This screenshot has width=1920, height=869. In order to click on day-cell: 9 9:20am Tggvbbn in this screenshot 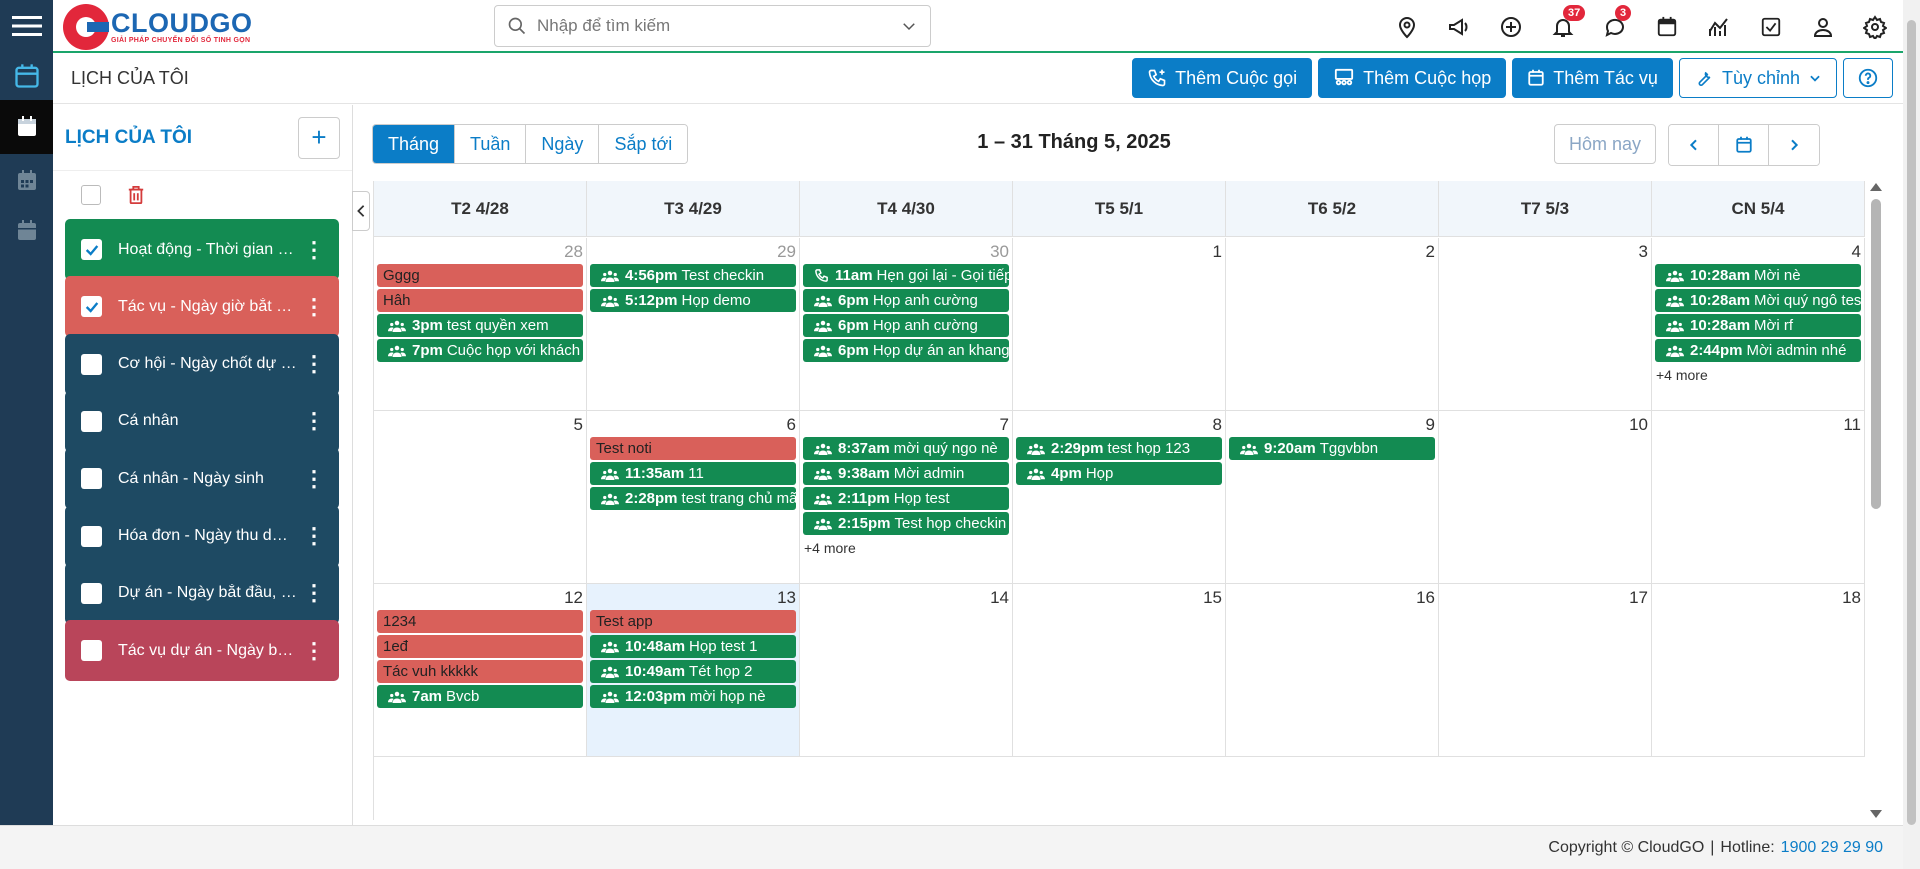, I will do `click(1332, 497)`.